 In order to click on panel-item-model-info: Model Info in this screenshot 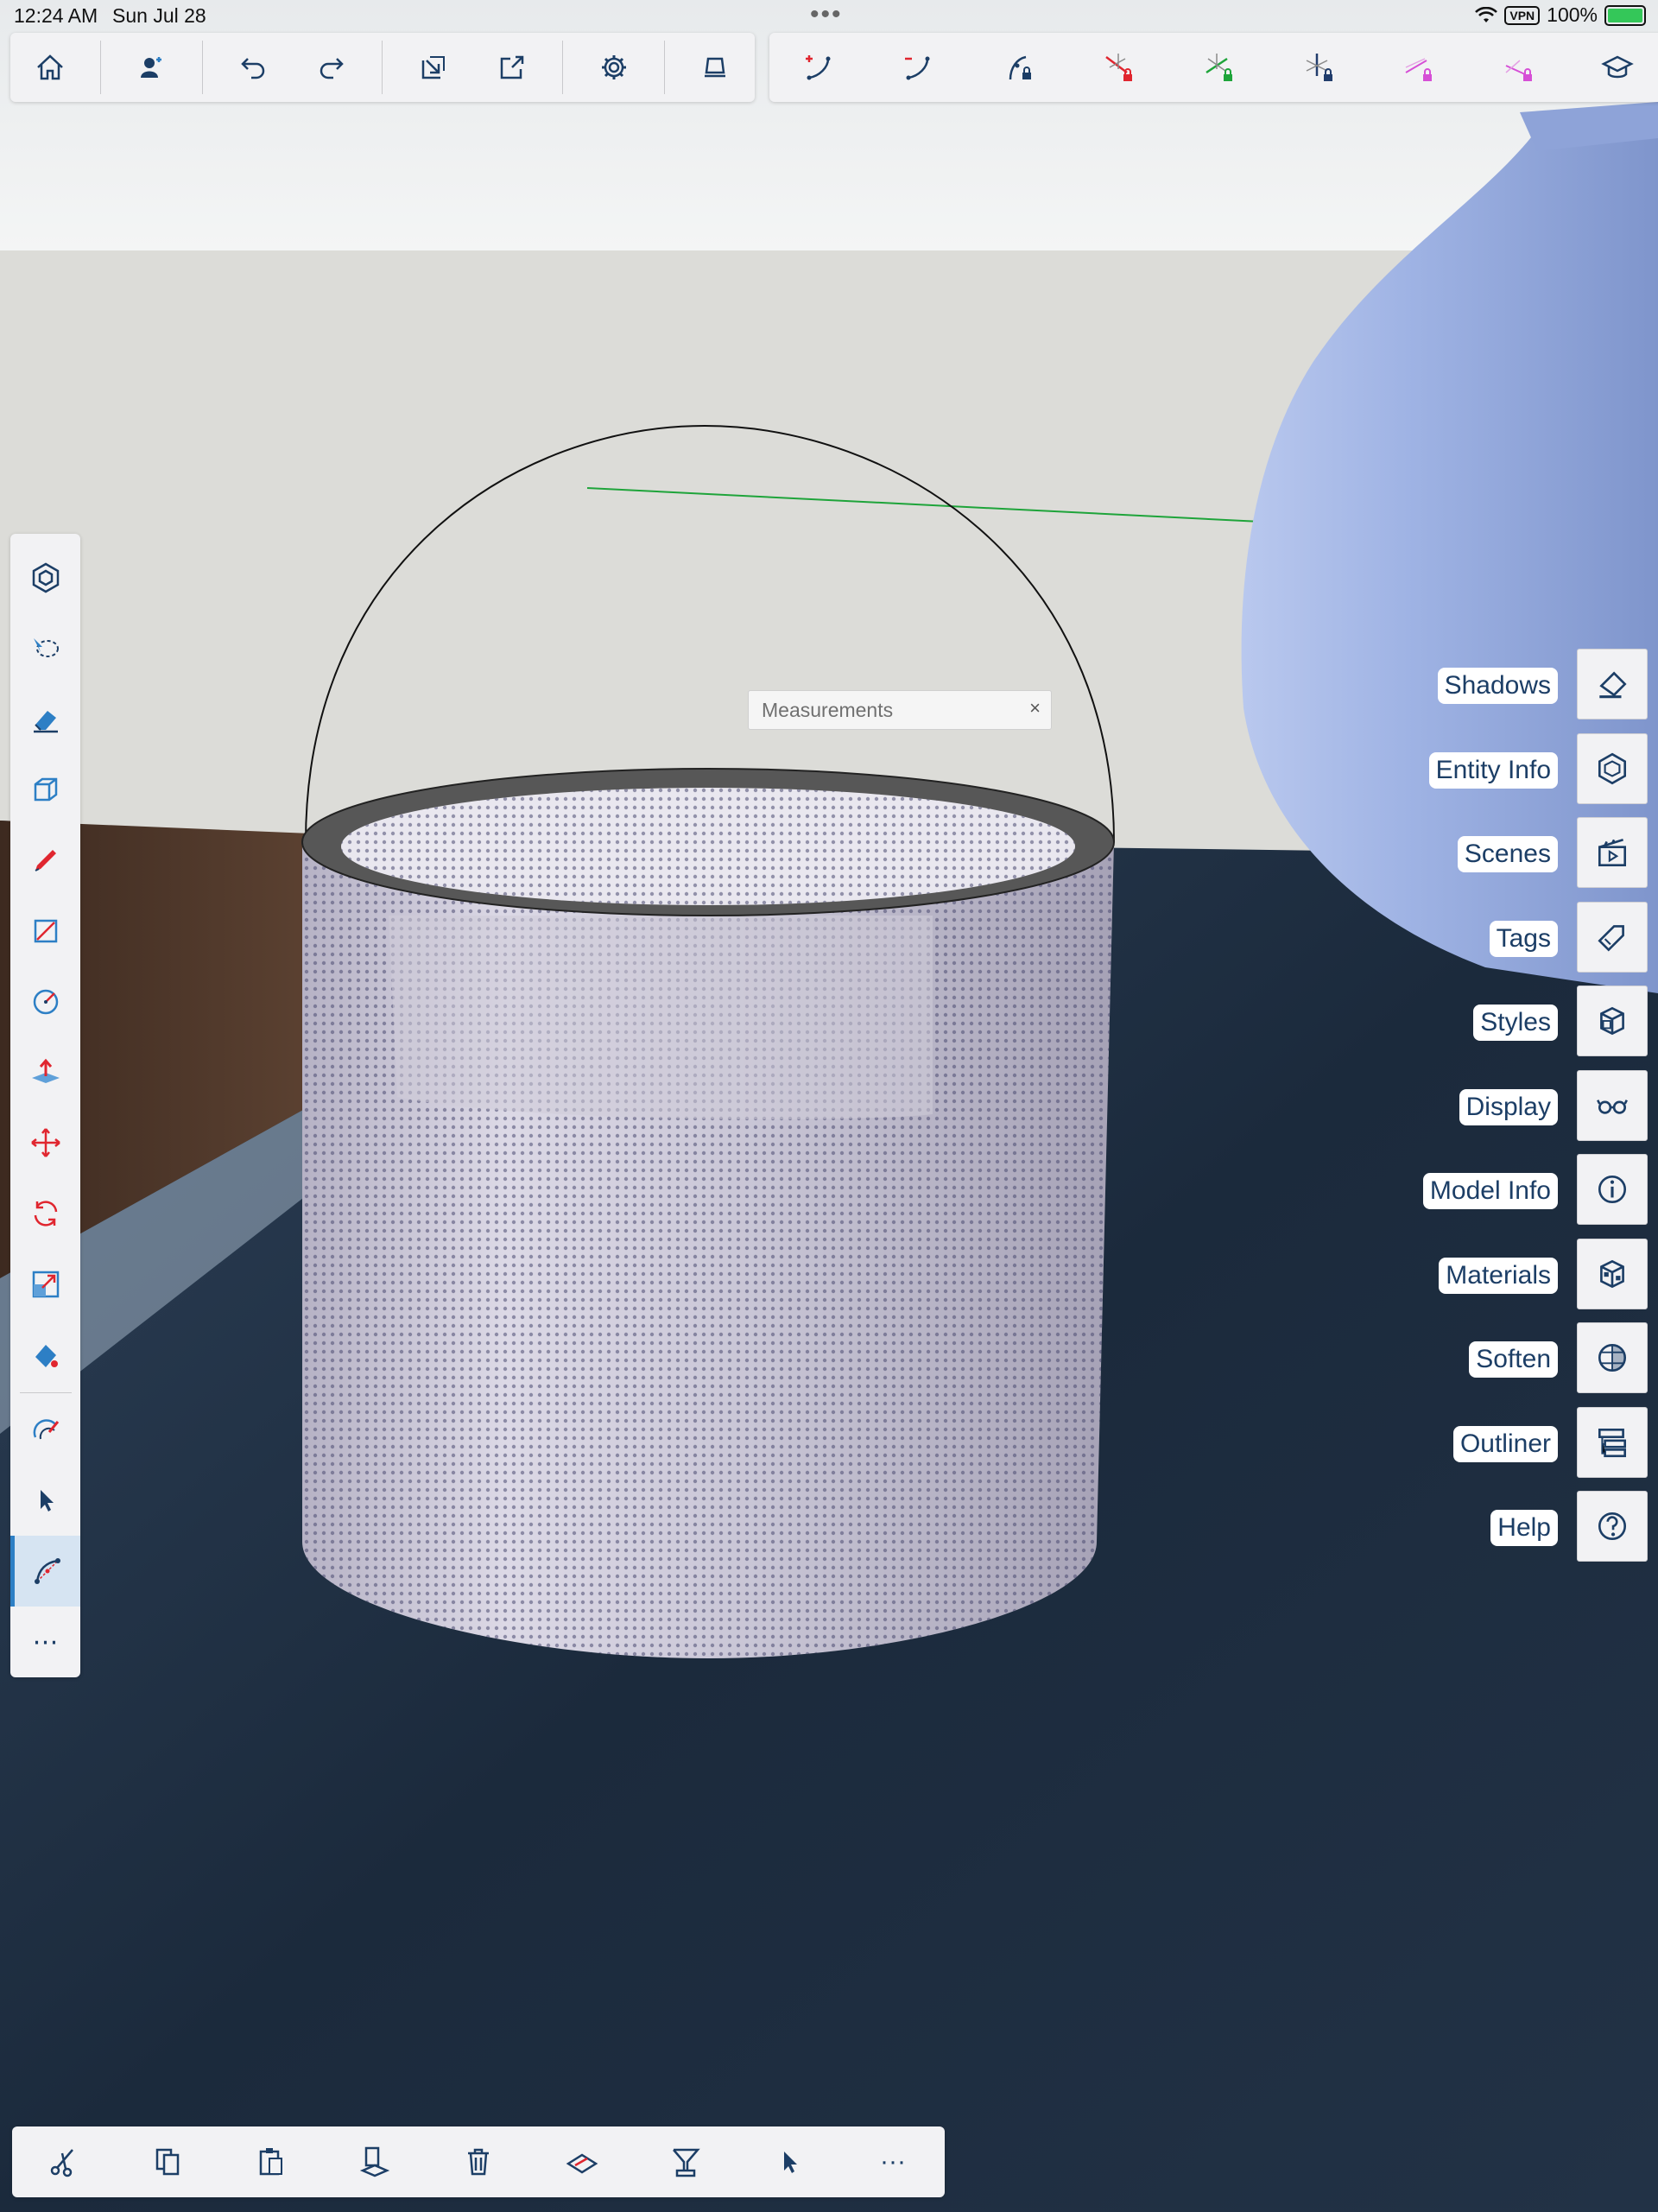, I will do `click(1493, 1189)`.